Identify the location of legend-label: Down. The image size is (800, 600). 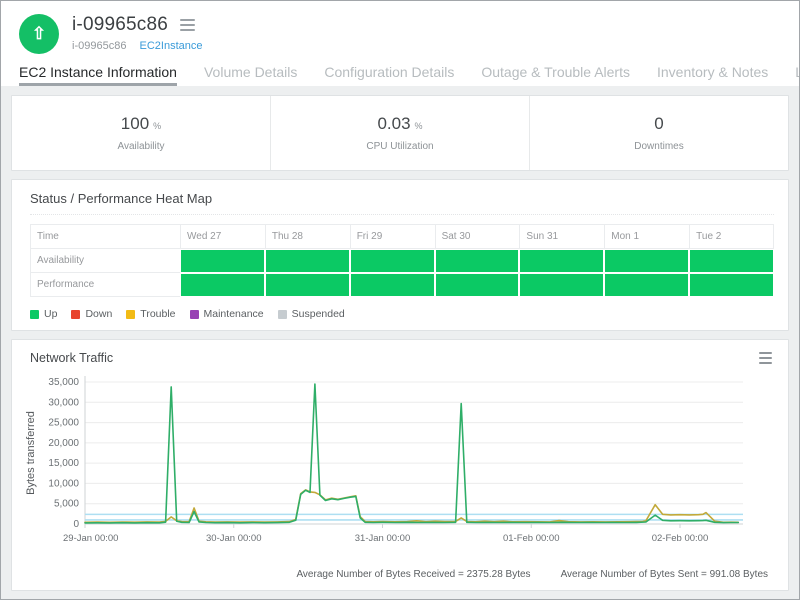
(99, 314).